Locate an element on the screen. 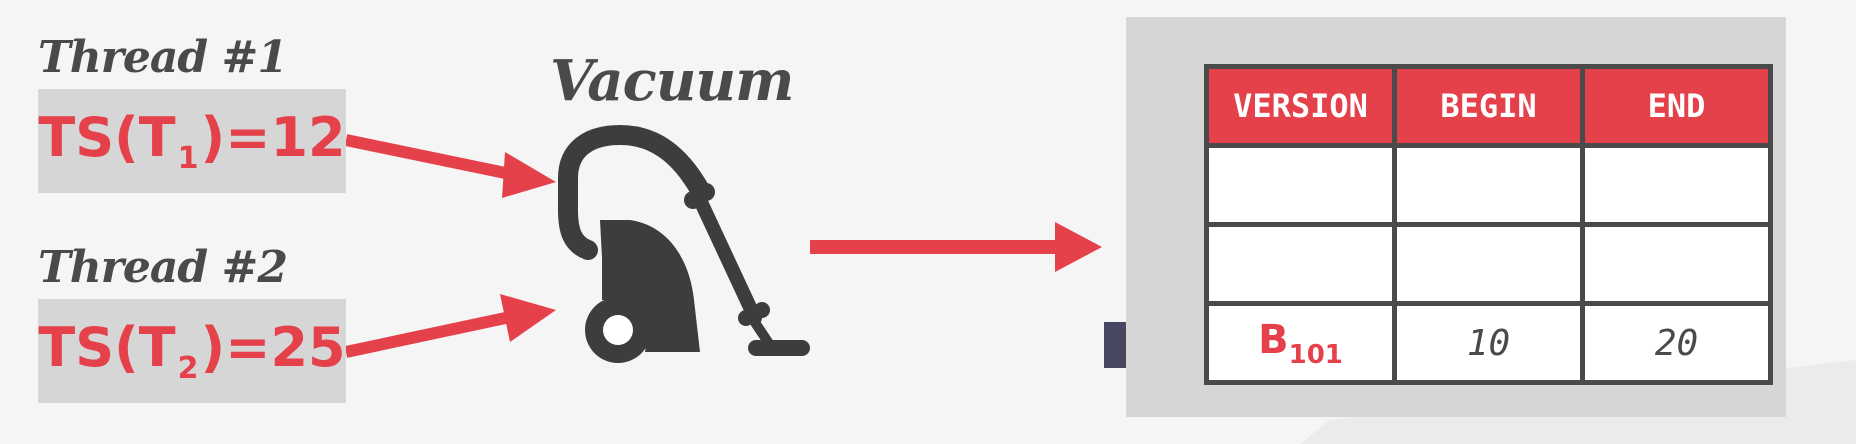 Image resolution: width=1856 pixels, height=444 pixels. header-version: VERSION is located at coordinates (1300, 106).